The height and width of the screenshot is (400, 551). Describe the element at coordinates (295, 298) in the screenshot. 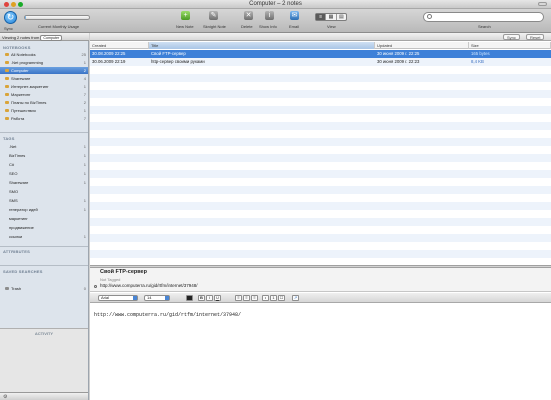

I see `link-icon: ↗` at that location.